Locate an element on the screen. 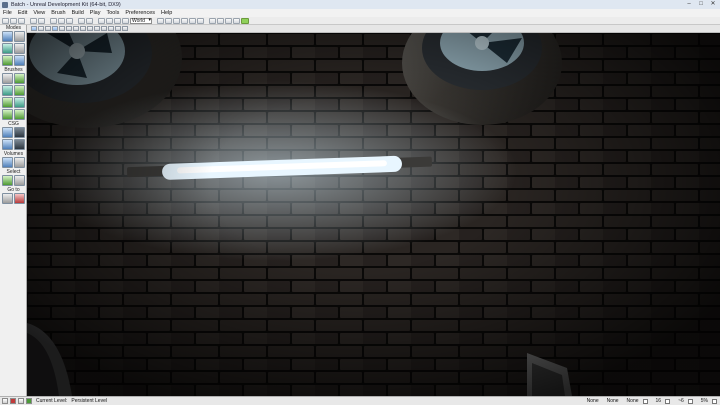  build-lighting-icon is located at coordinates (220, 20).